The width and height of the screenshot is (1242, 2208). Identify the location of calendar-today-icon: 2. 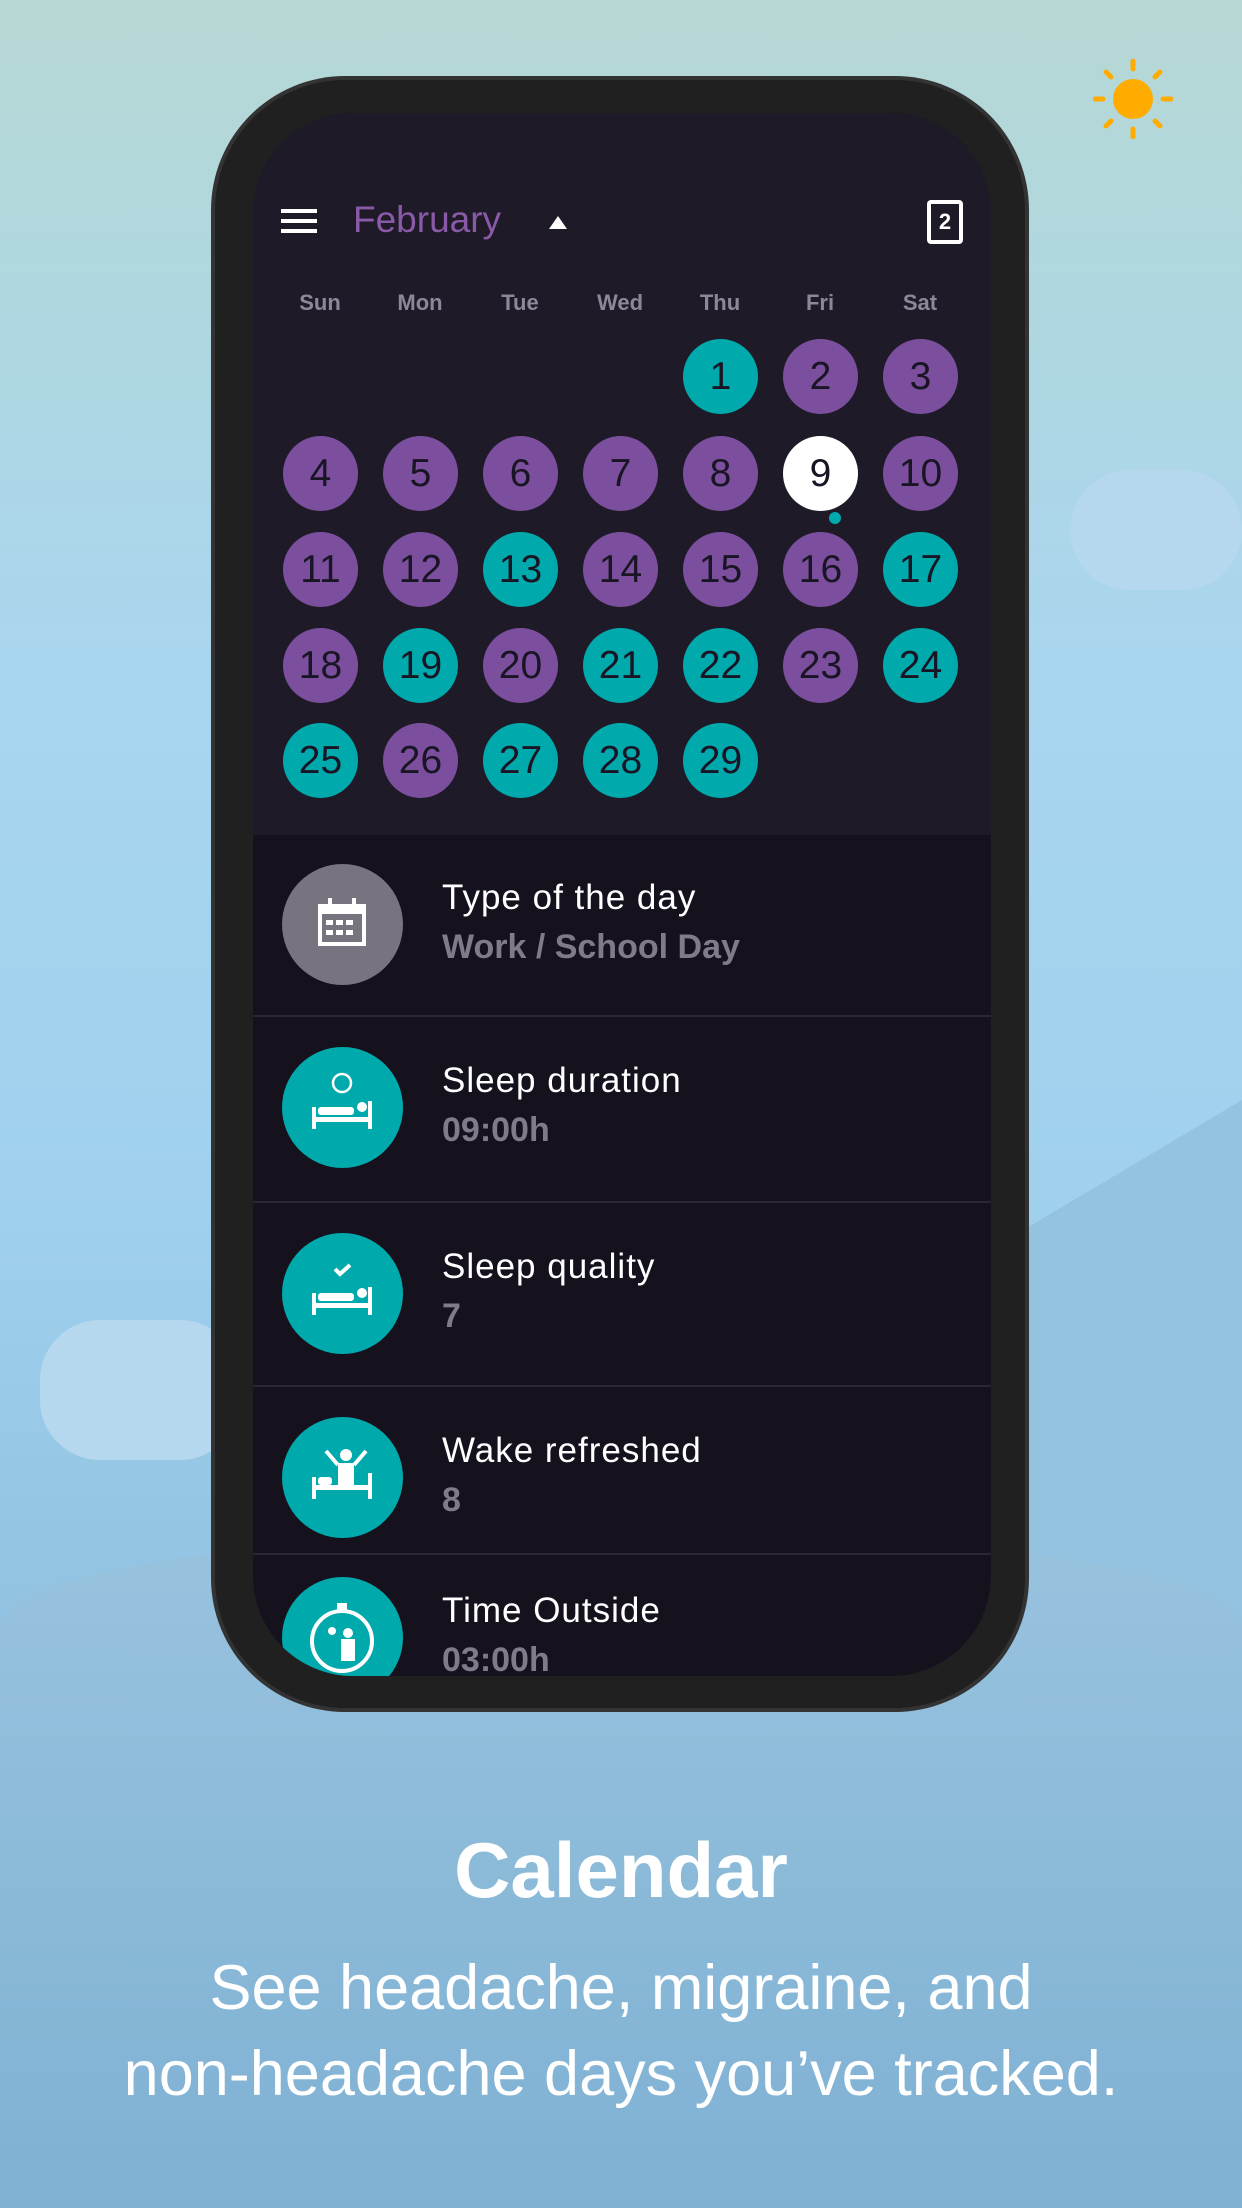
(945, 222).